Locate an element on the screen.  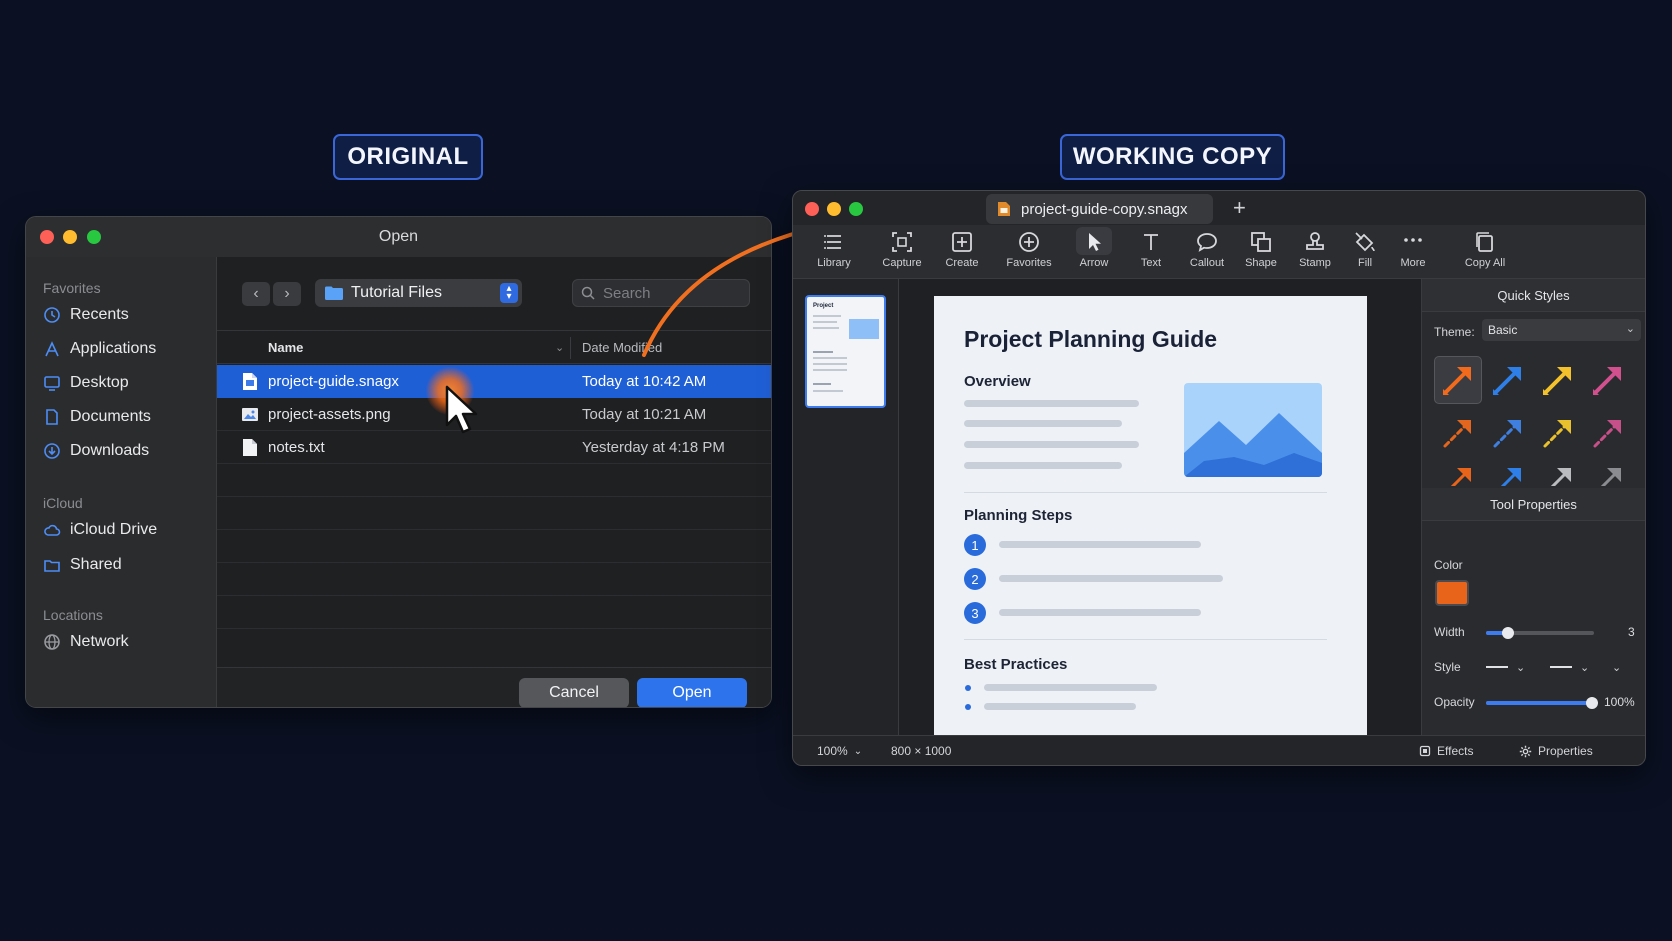
chevron-right-icon: › is located at coordinates (287, 293).